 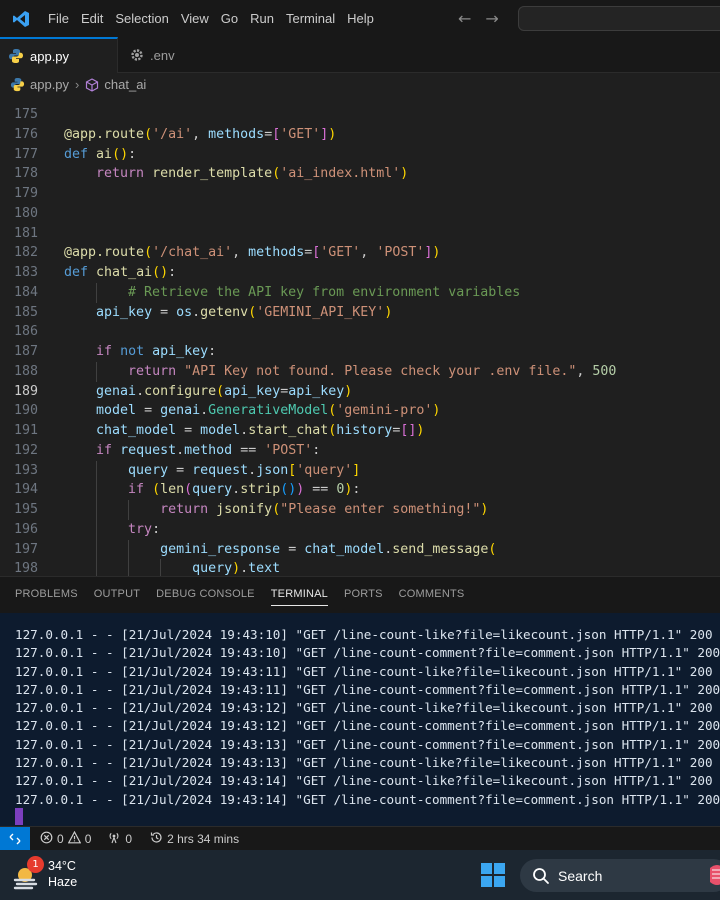 I want to click on code-line: 175, so click(x=360, y=115).